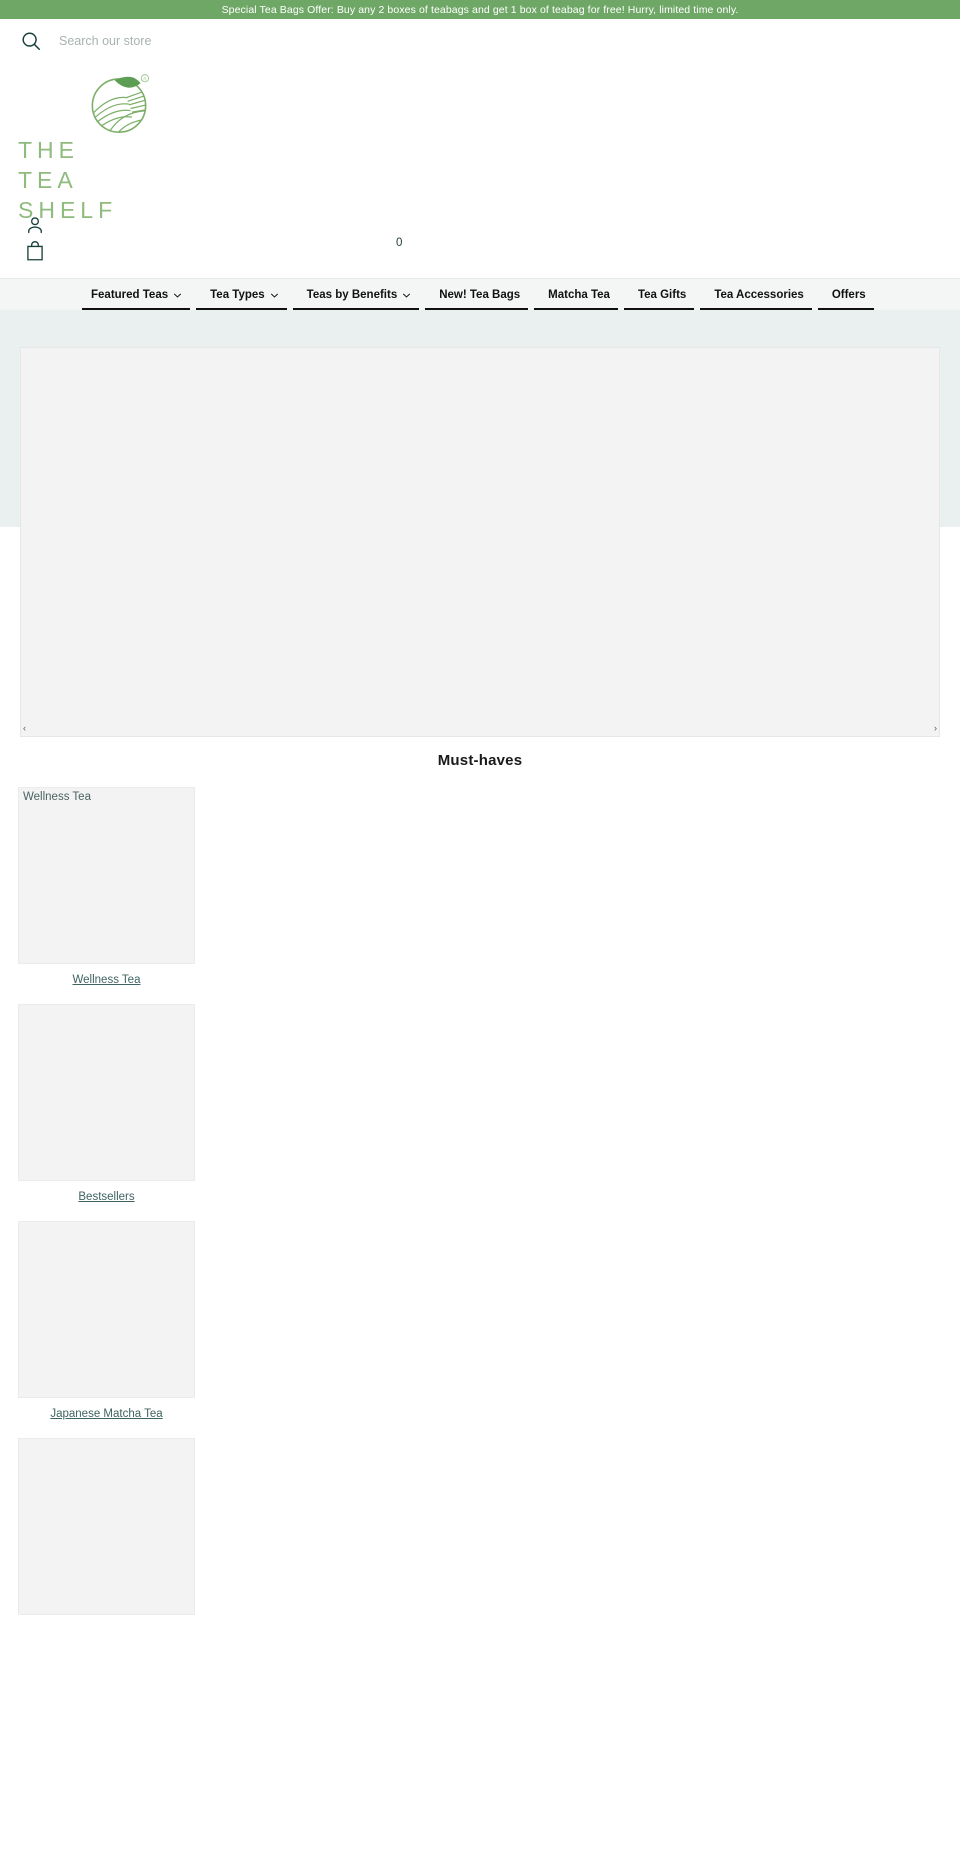 Image resolution: width=960 pixels, height=1875 pixels. I want to click on nav-item-tea-gifts: Tea Gifts, so click(661, 295).